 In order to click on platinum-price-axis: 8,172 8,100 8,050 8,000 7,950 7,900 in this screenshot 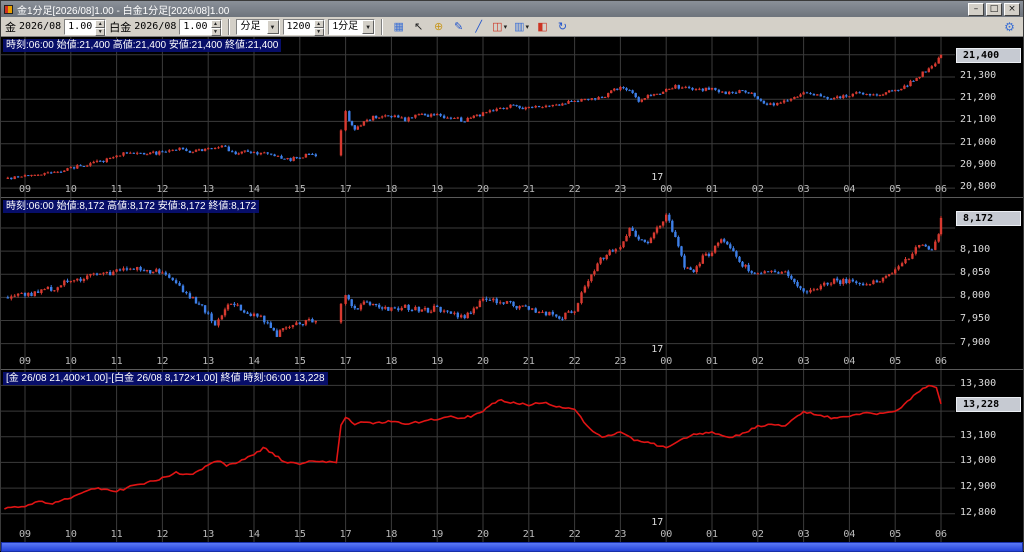, I will do `click(989, 283)`.